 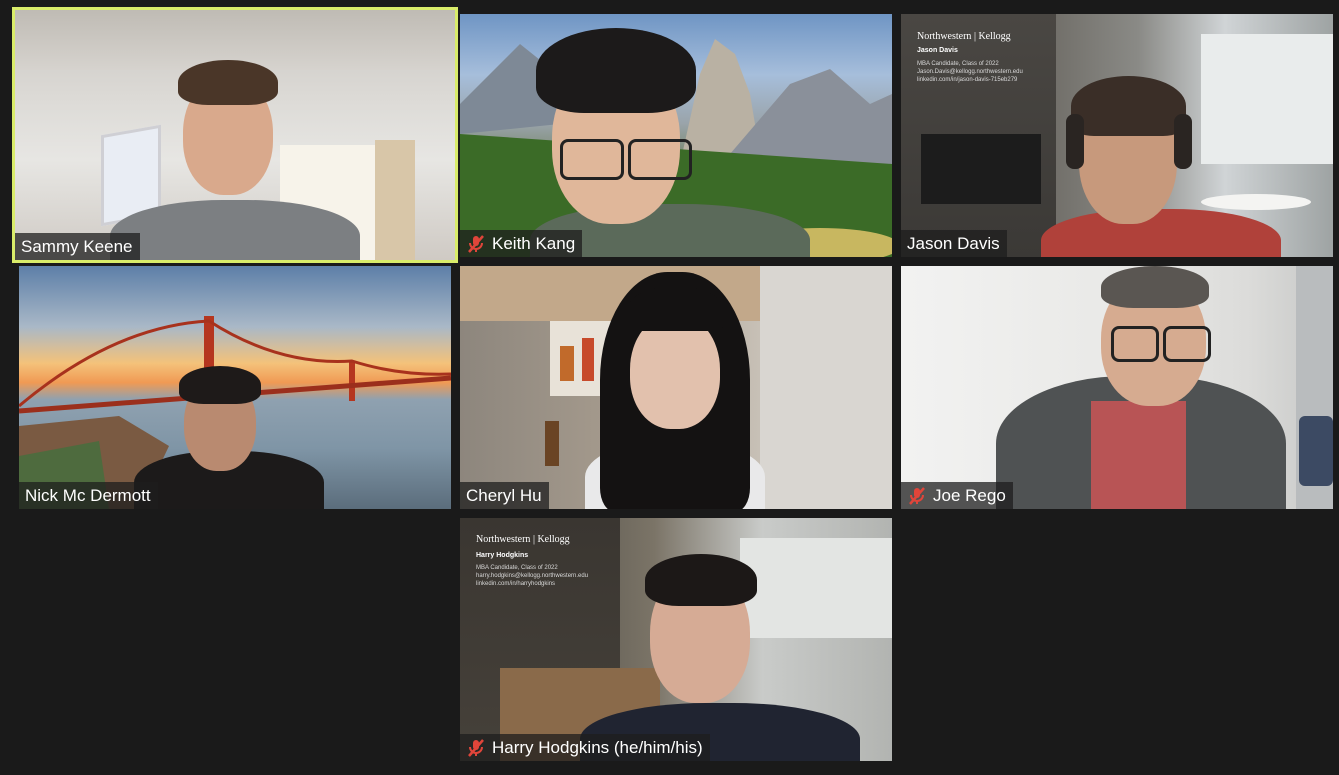 I want to click on participant-name-tag: Jason Davis, so click(x=954, y=243).